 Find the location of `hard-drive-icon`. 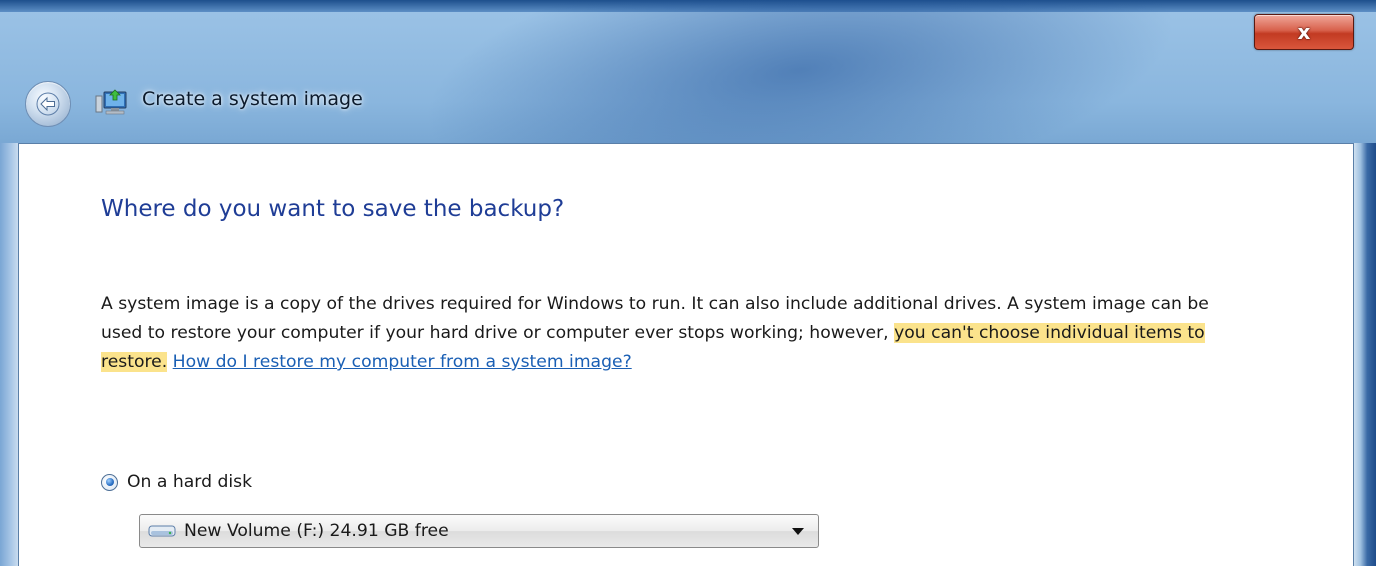

hard-drive-icon is located at coordinates (162, 531).